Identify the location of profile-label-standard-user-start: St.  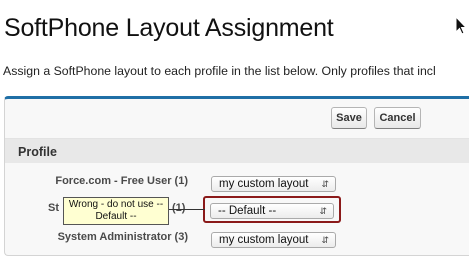
(53, 208).